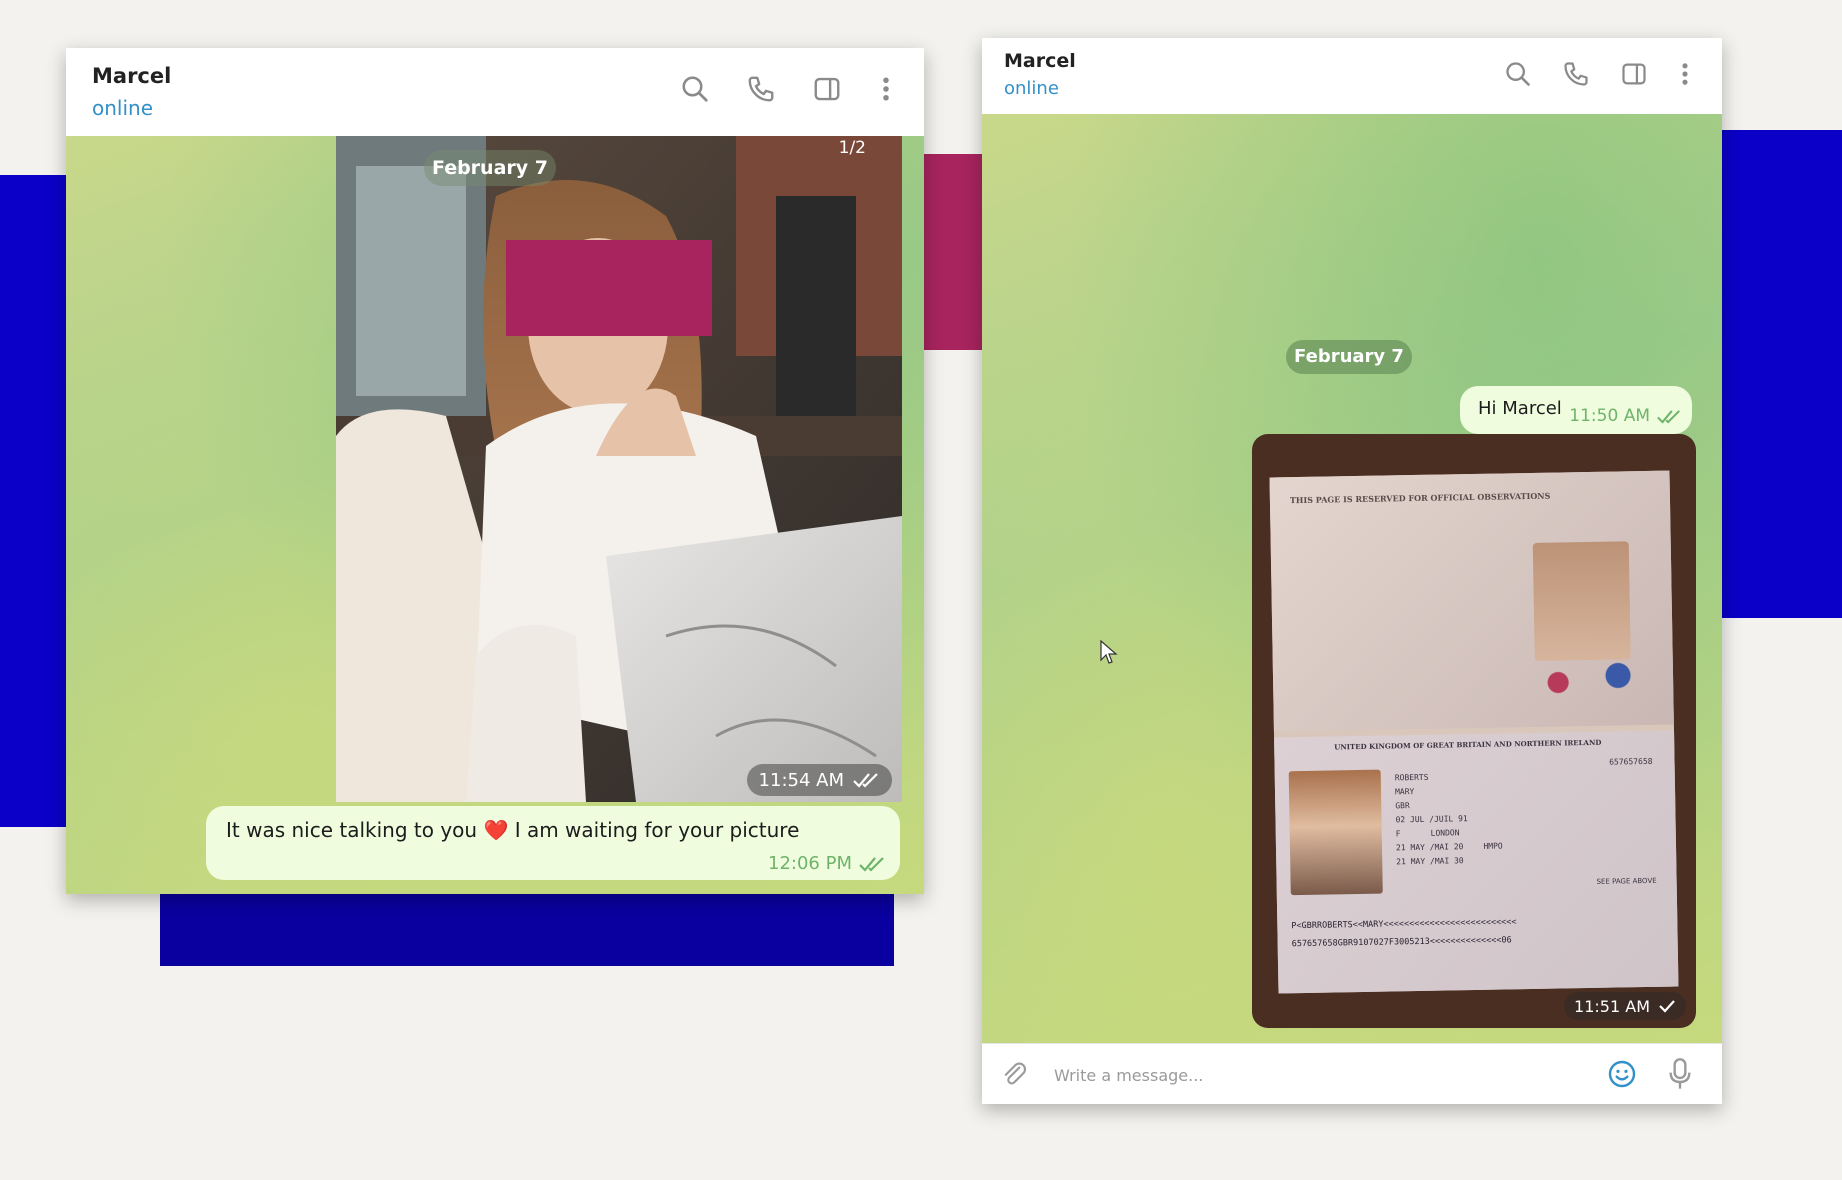 This screenshot has height=1180, width=1842. I want to click on message-composer, so click(1352, 1073).